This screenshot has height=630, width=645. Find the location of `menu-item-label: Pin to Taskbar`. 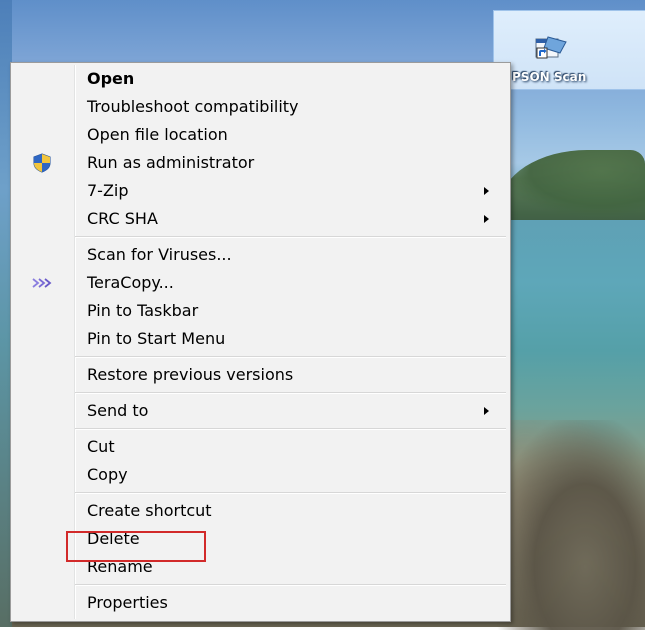

menu-item-label: Pin to Taskbar is located at coordinates (143, 310).